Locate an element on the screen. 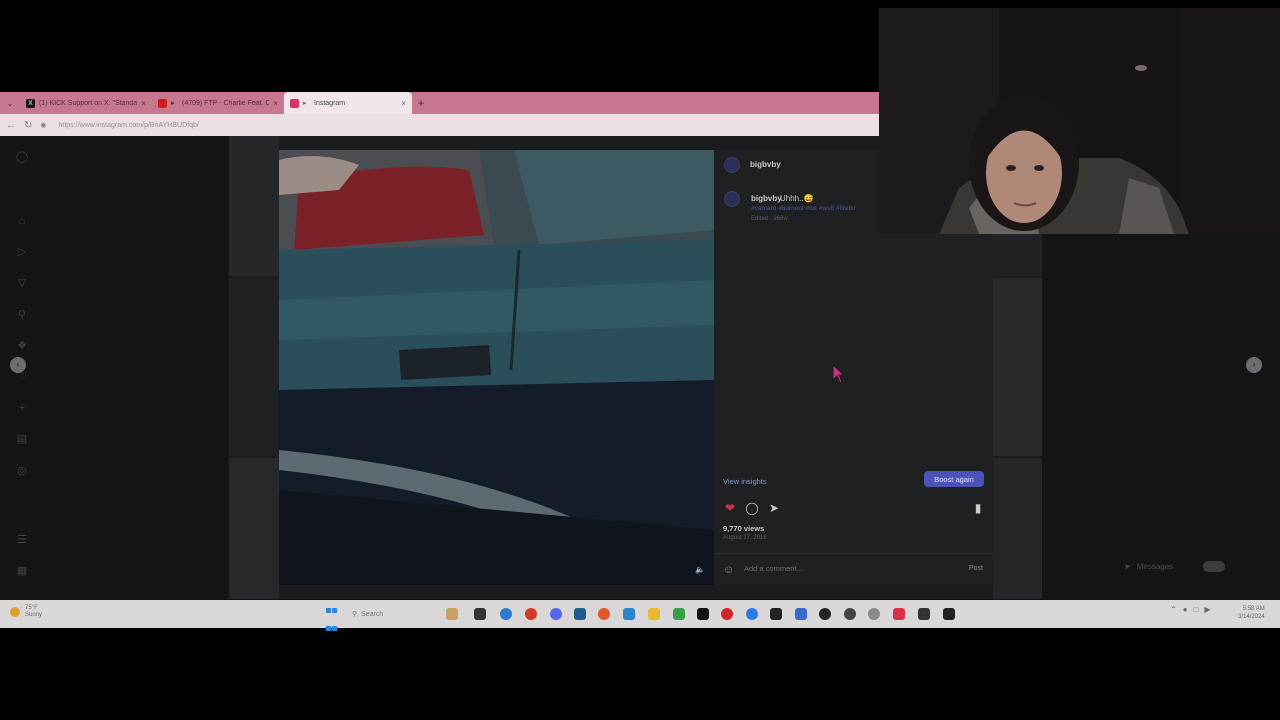  discord-icon is located at coordinates (556, 614).